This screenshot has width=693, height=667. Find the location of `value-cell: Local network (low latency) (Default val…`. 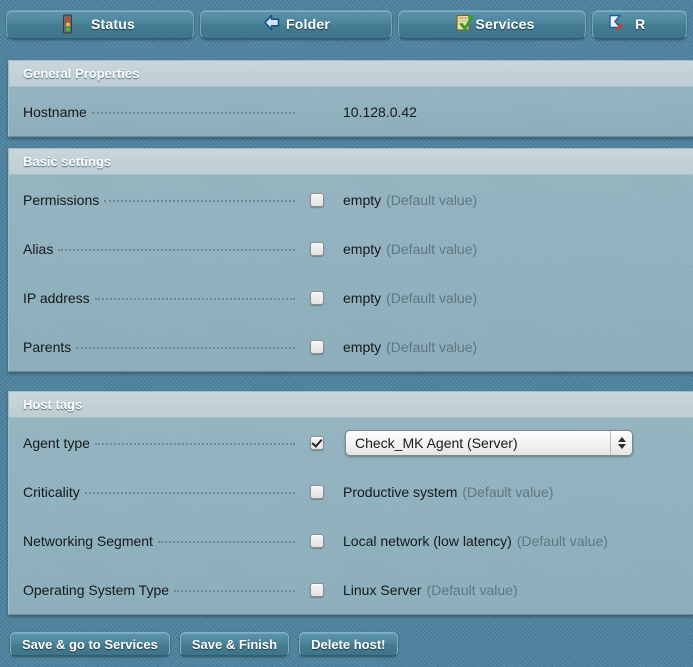

value-cell: Local network (low latency) (Default val… is located at coordinates (516, 541).